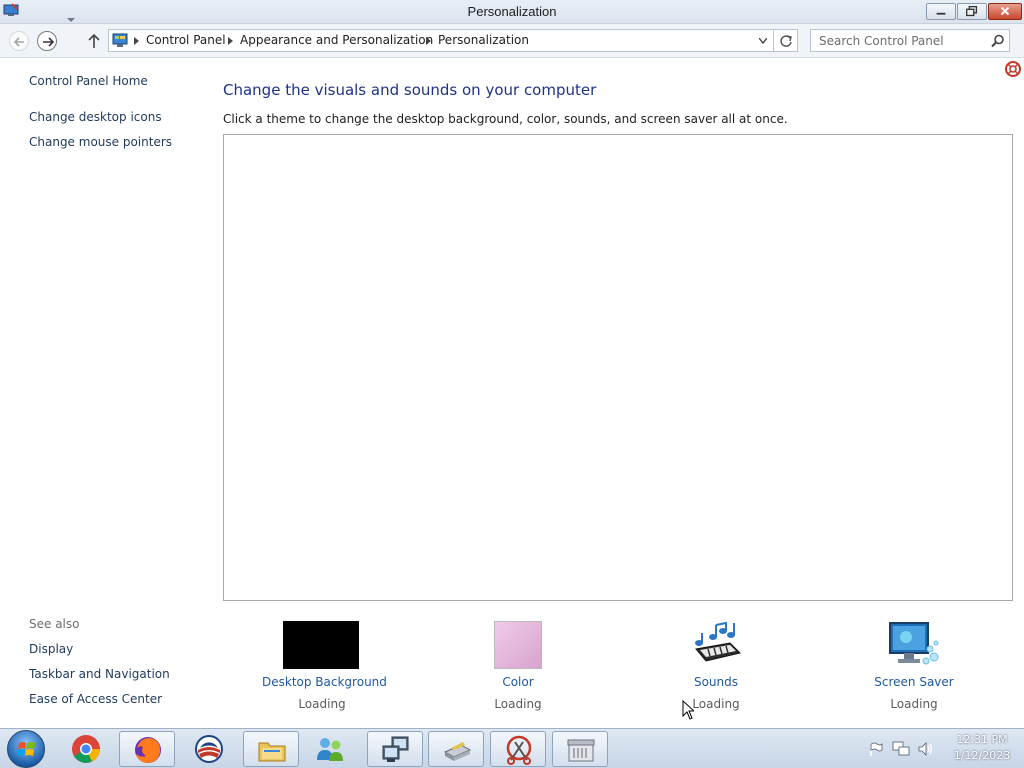  Describe the element at coordinates (483, 40) in the screenshot. I see `breadcrumb-personalization: Personalization` at that location.